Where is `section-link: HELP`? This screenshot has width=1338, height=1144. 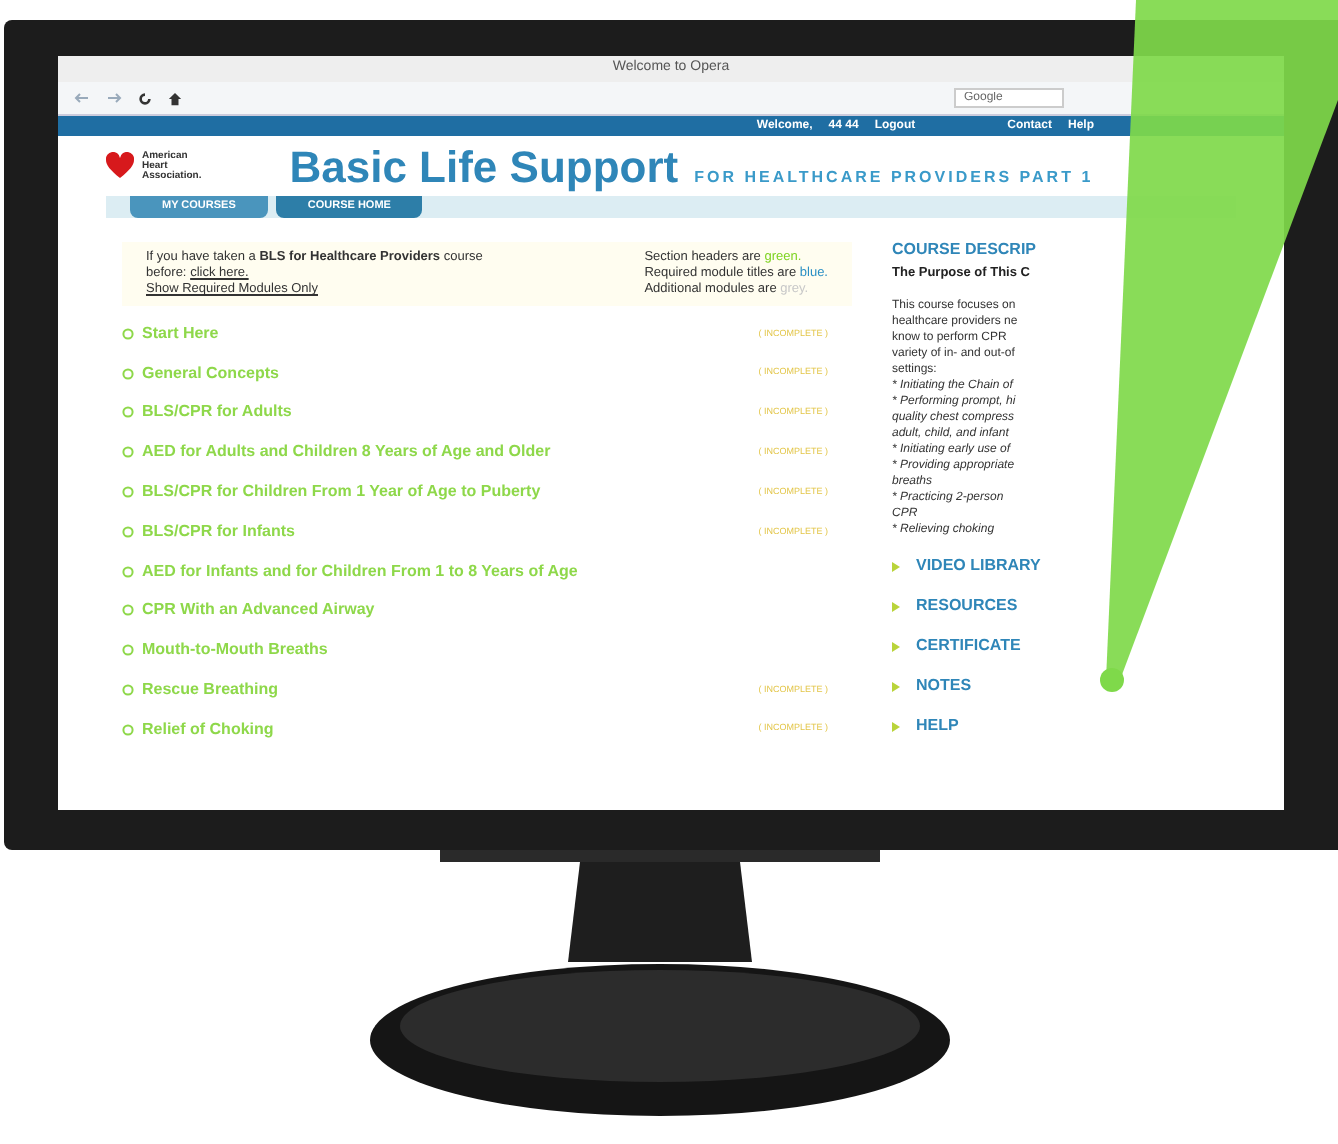 section-link: HELP is located at coordinates (937, 726).